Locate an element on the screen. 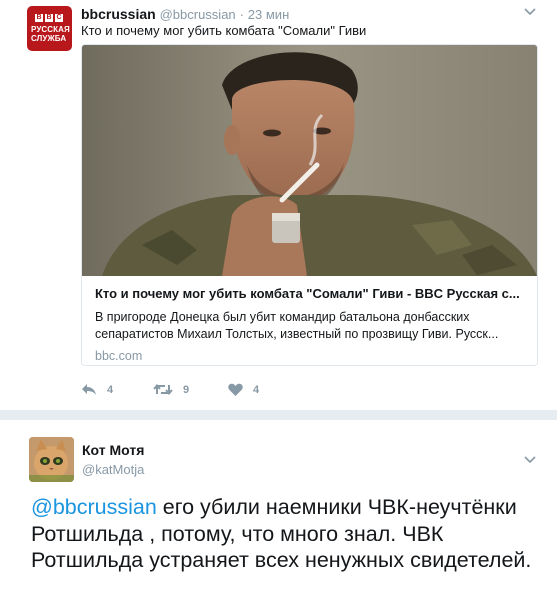  bbc-avatar: B B C Русская служба is located at coordinates (49, 28).